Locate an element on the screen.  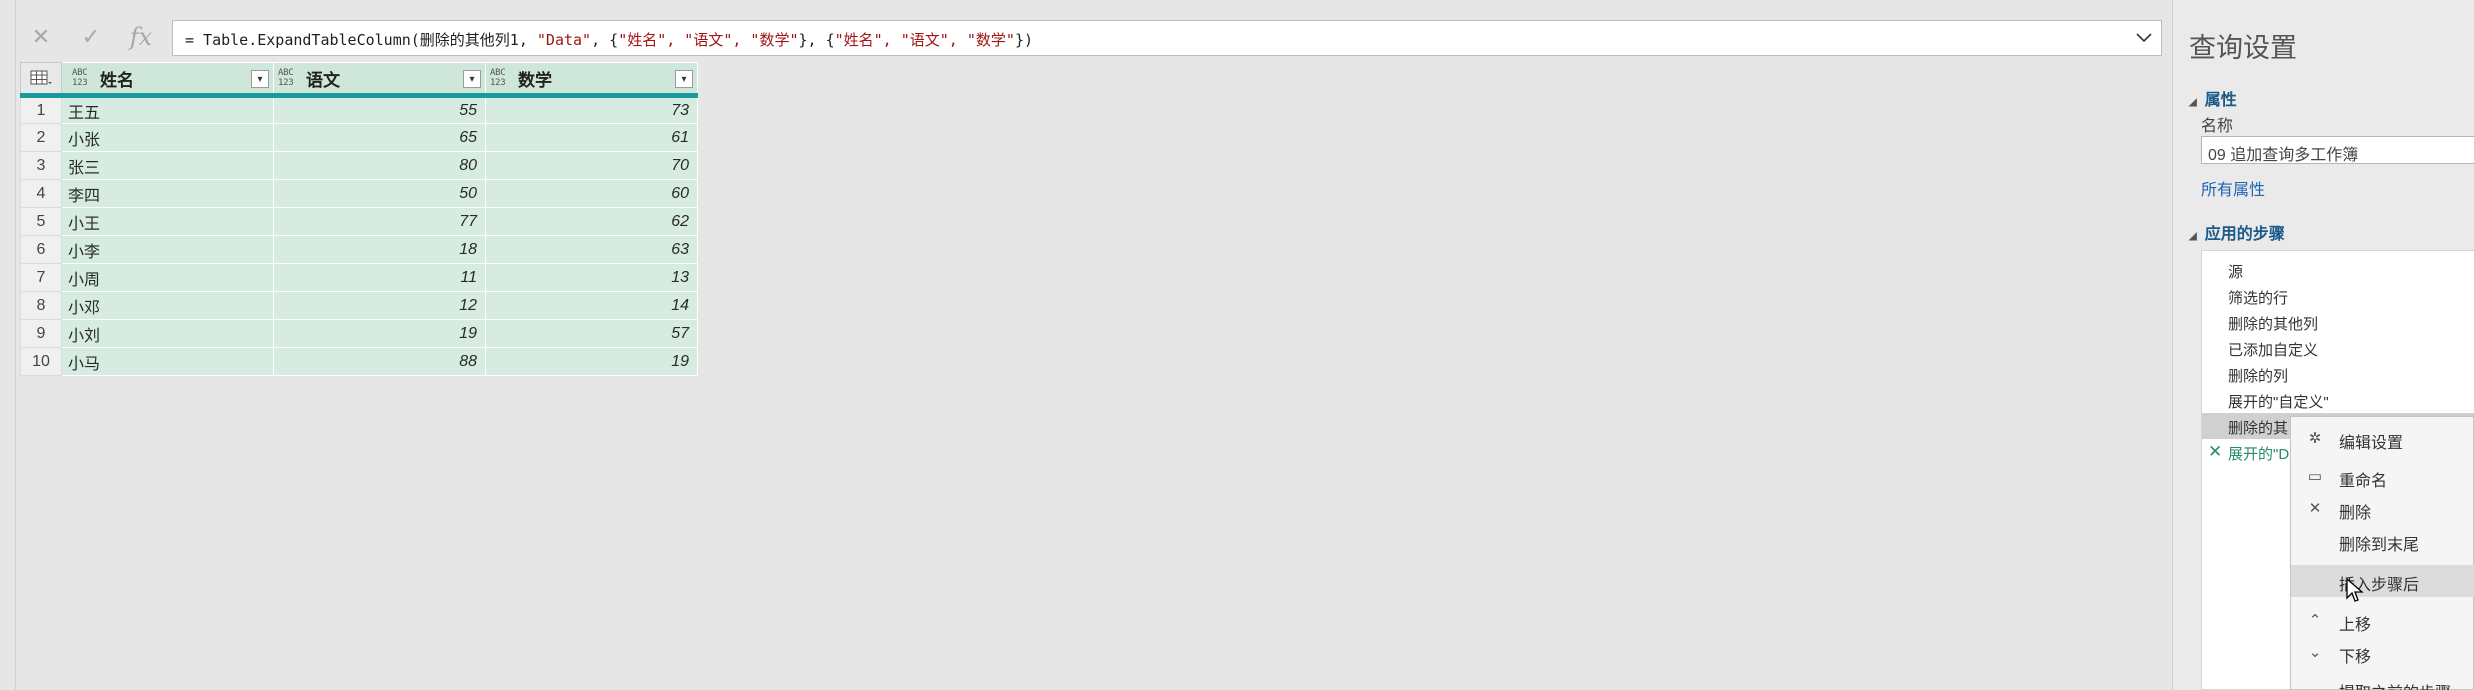
table-row: 6 小李 18 63 is located at coordinates (359, 249).